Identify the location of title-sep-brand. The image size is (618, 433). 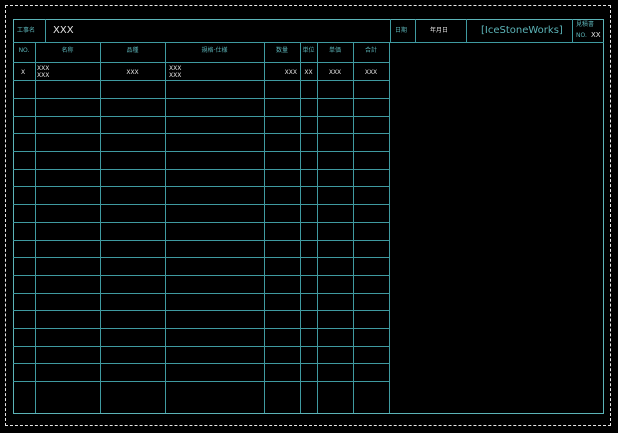
(466, 30).